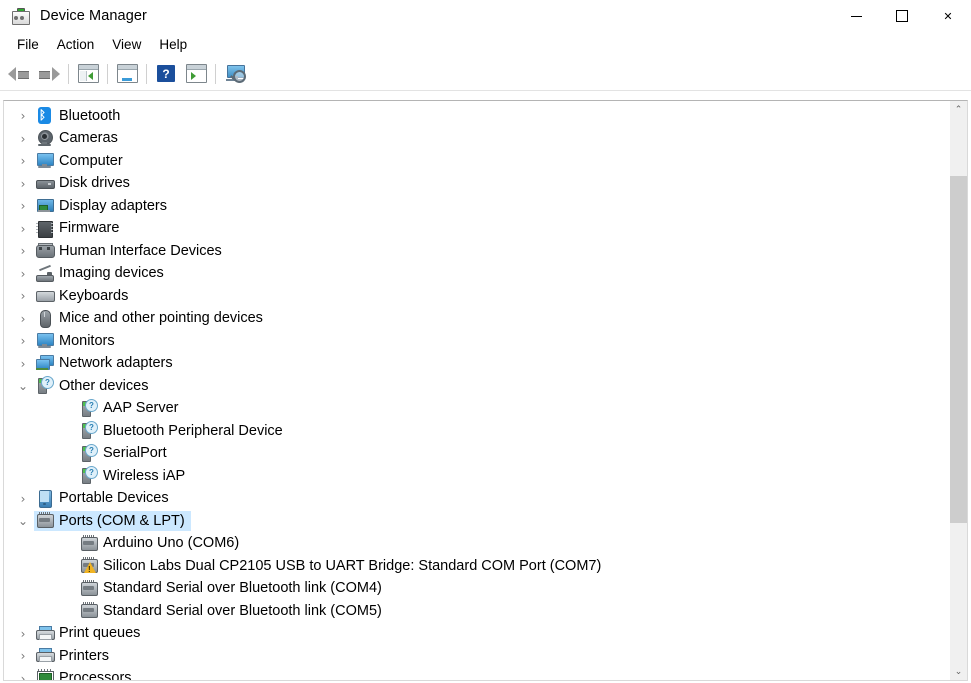  Describe the element at coordinates (89, 565) in the screenshot. I see `port-warning-icon: !` at that location.